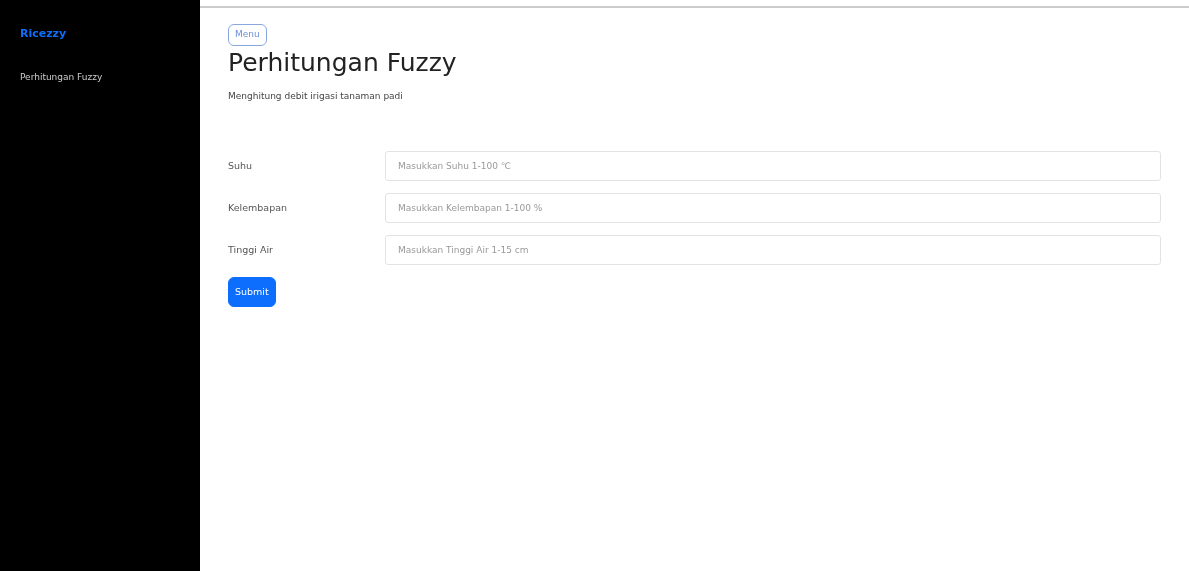 The width and height of the screenshot is (1189, 571). I want to click on page-subtitle: Menghitung debit irigasi tanaman padi, so click(316, 96).